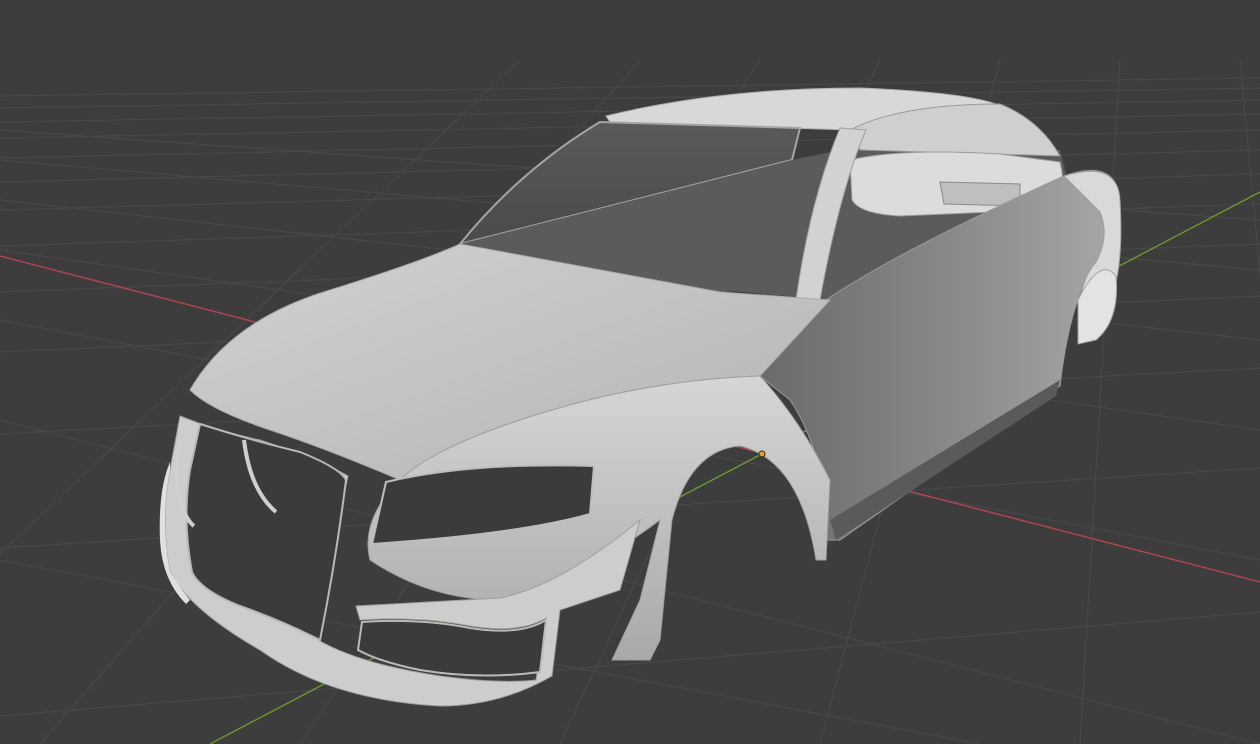 This screenshot has width=1260, height=744. What do you see at coordinates (762, 454) in the screenshot?
I see `object-origin-dot` at bounding box center [762, 454].